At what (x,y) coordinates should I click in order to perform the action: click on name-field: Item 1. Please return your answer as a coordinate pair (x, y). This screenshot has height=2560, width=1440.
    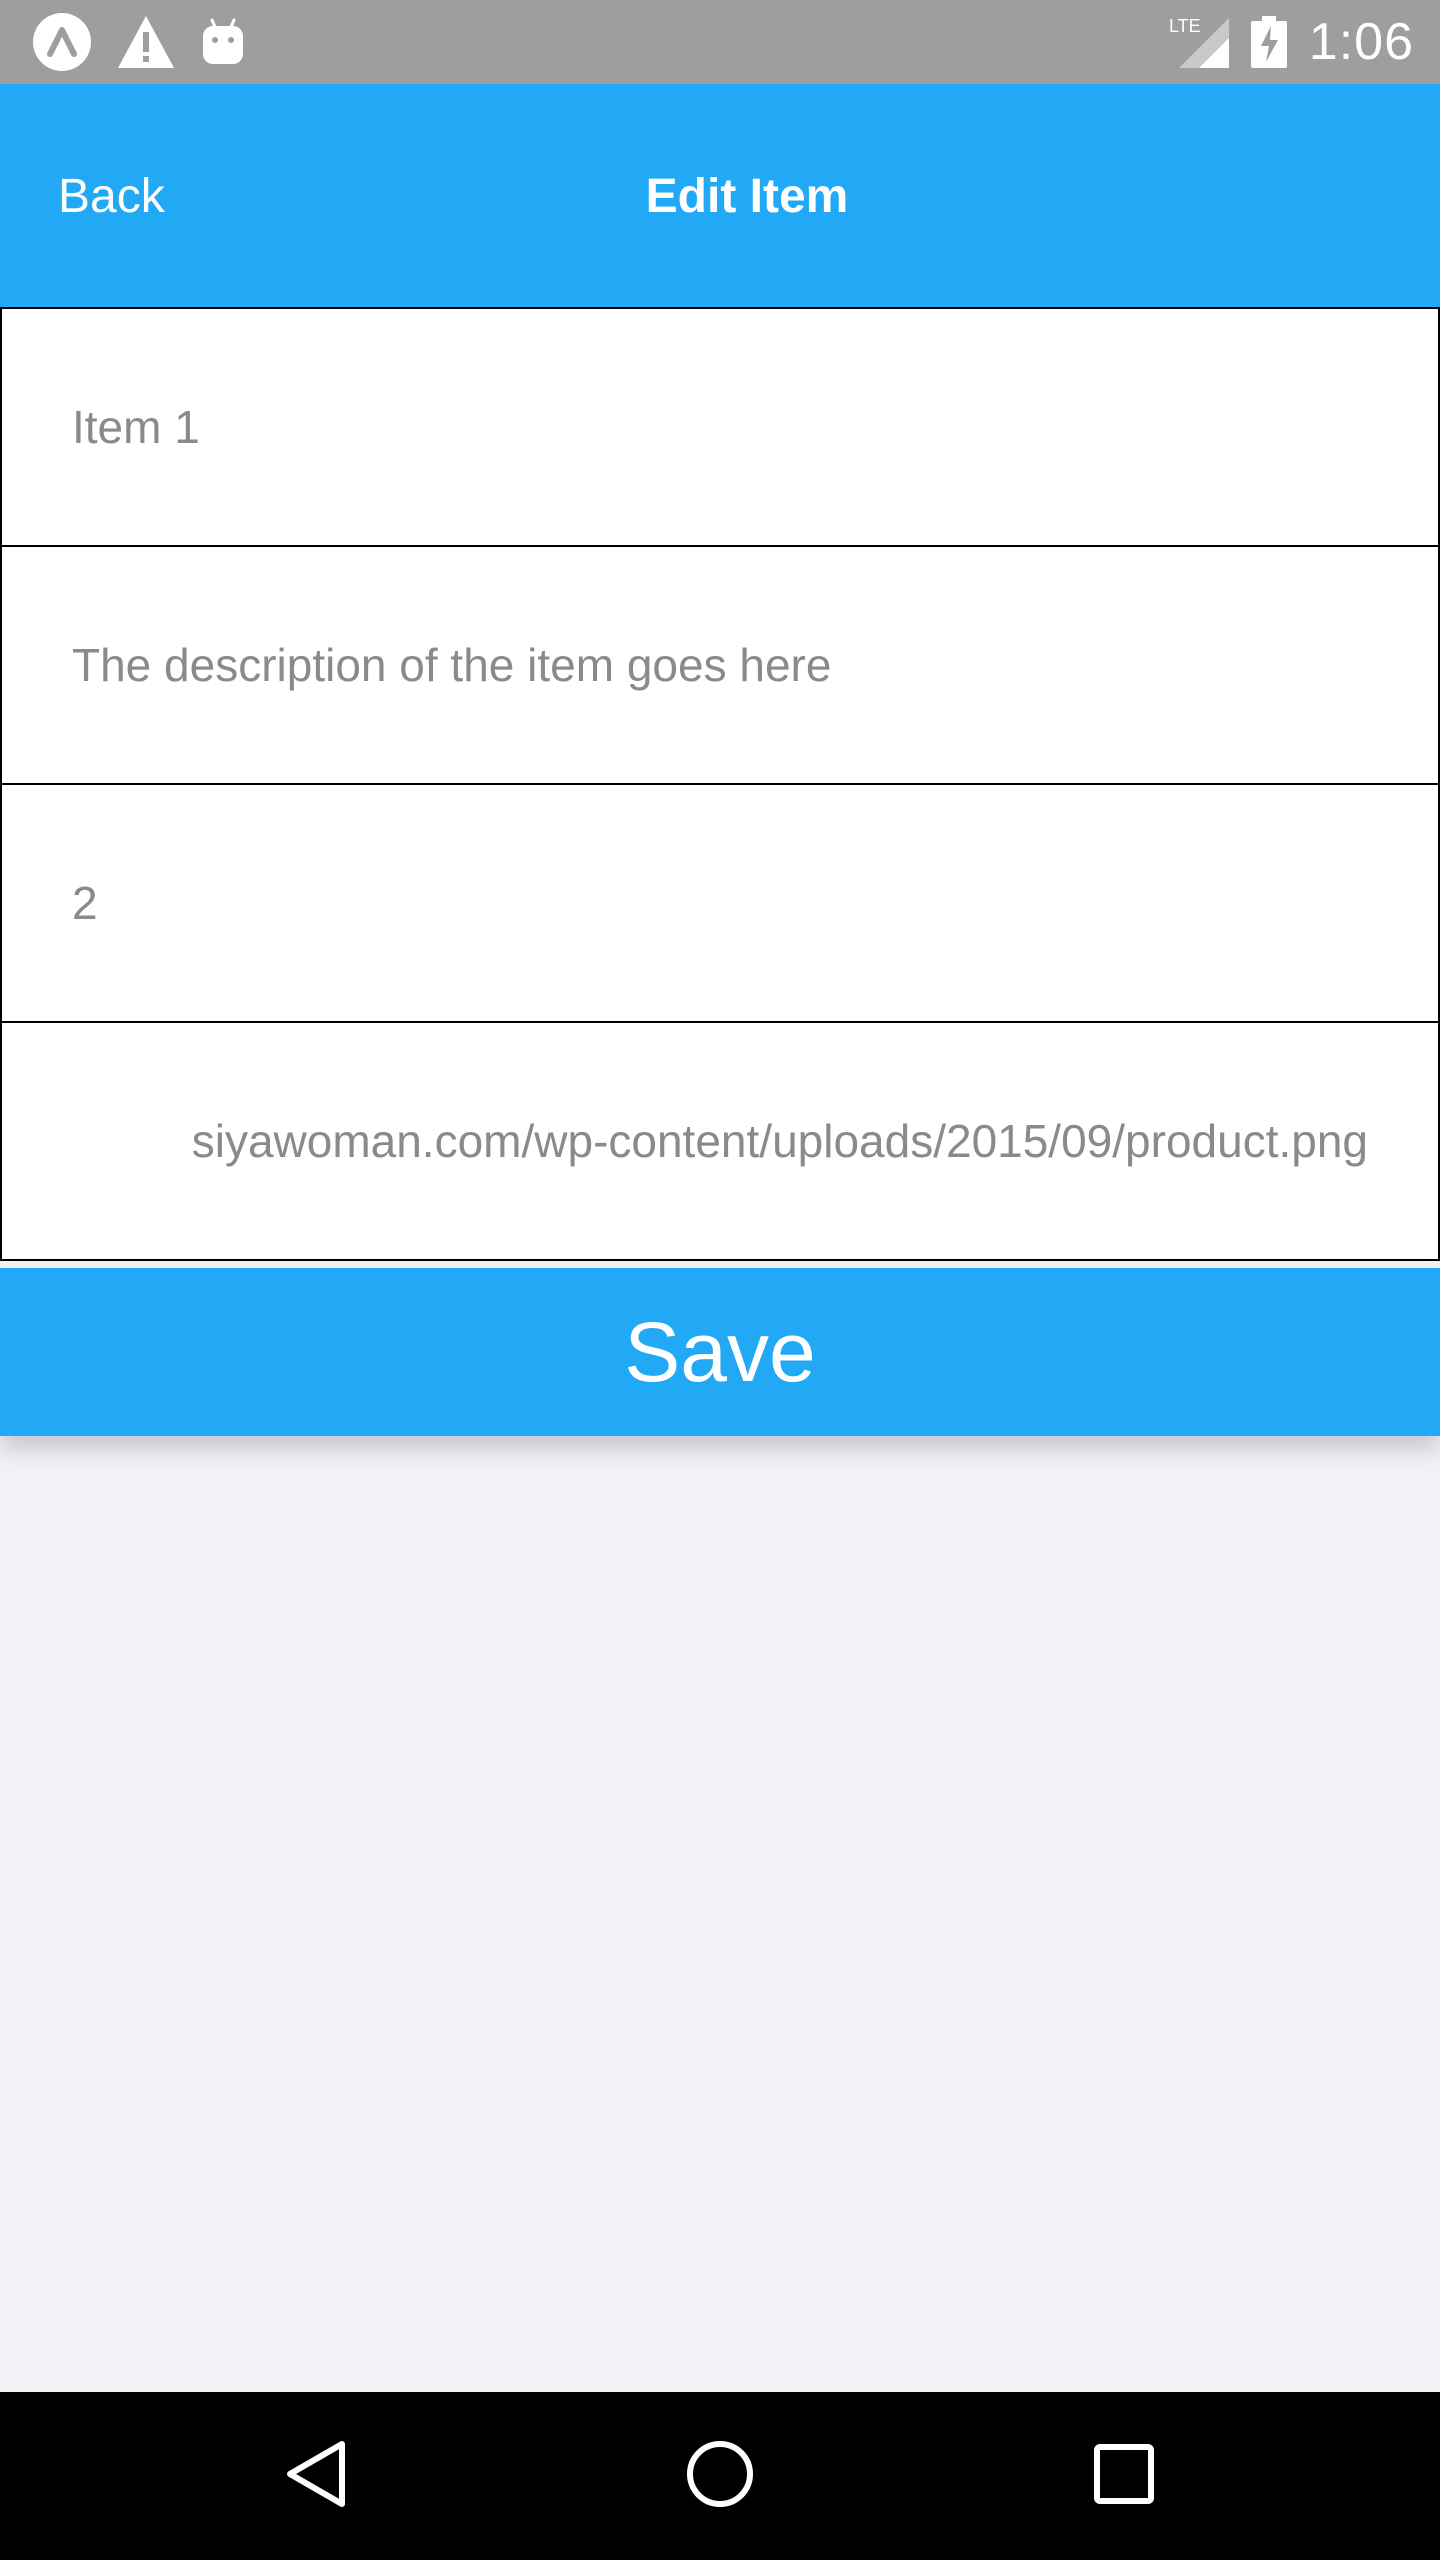
    Looking at the image, I should click on (720, 427).